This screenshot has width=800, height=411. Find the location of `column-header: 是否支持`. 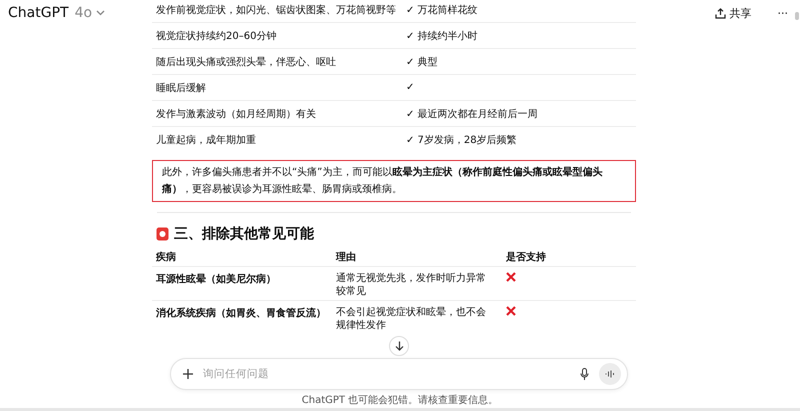

column-header: 是否支持 is located at coordinates (526, 257).